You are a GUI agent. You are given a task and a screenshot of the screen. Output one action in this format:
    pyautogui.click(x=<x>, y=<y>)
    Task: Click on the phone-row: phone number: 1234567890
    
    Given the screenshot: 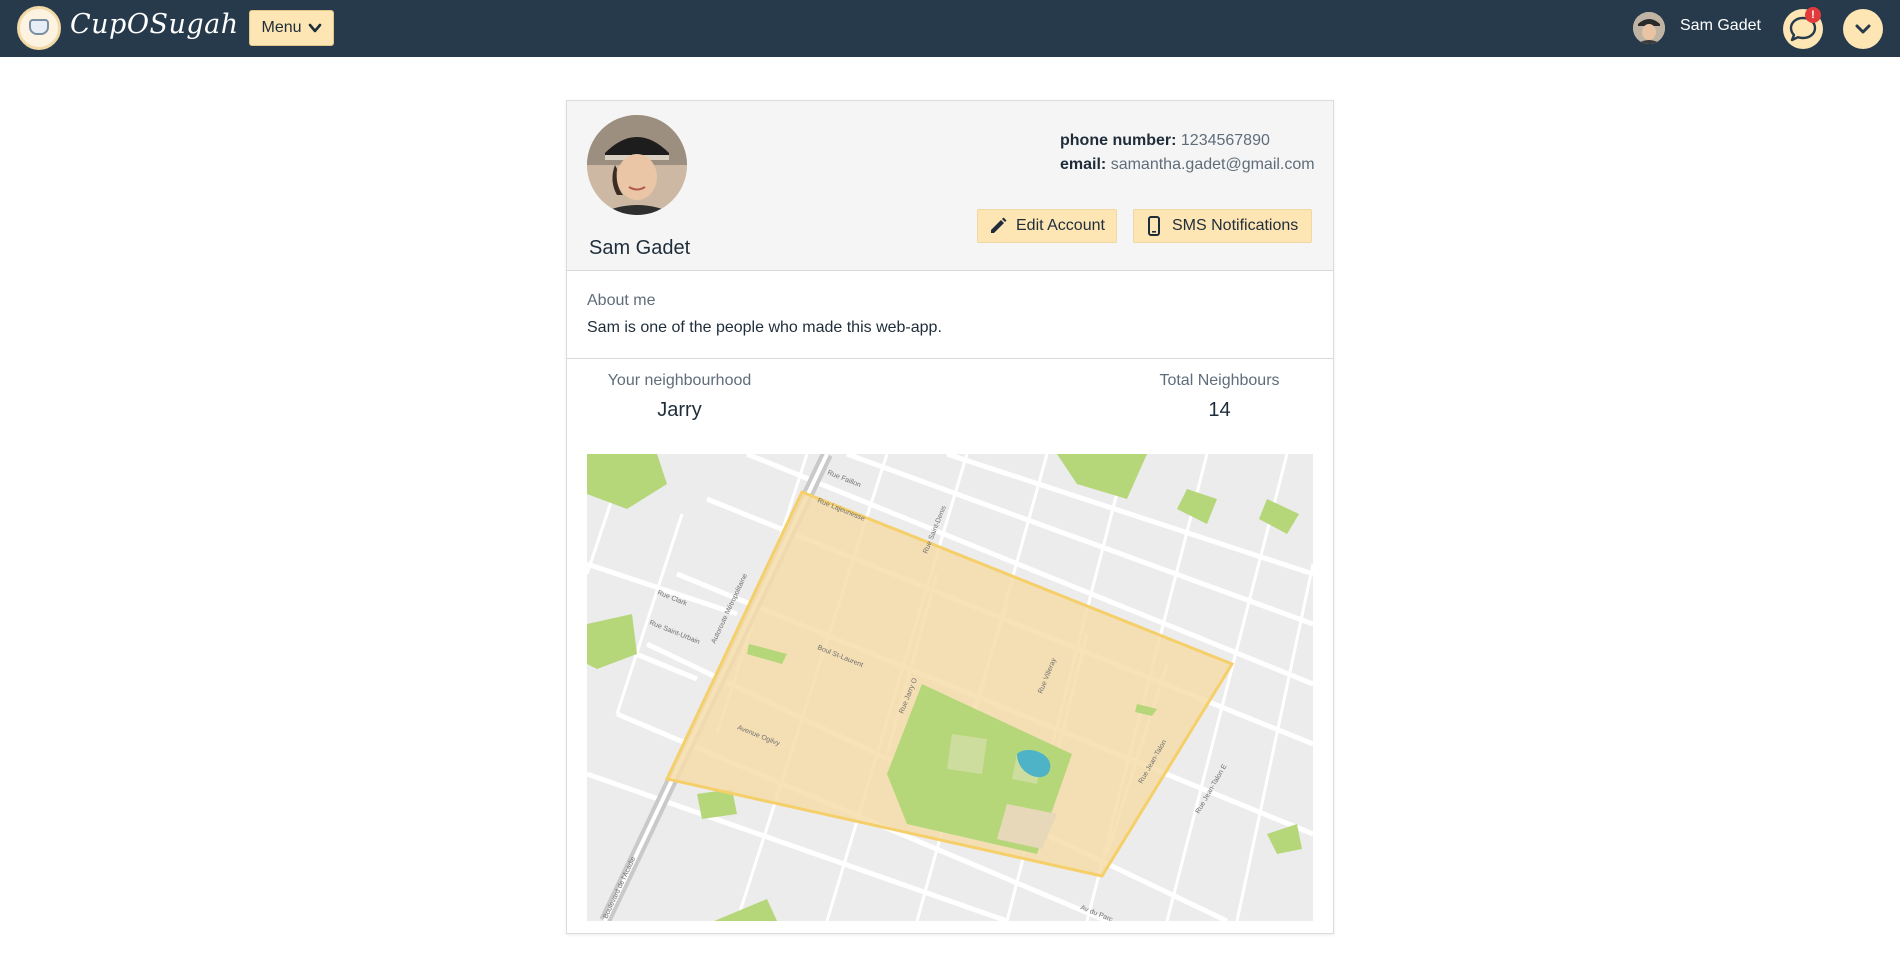 What is the action you would take?
    pyautogui.click(x=1165, y=141)
    